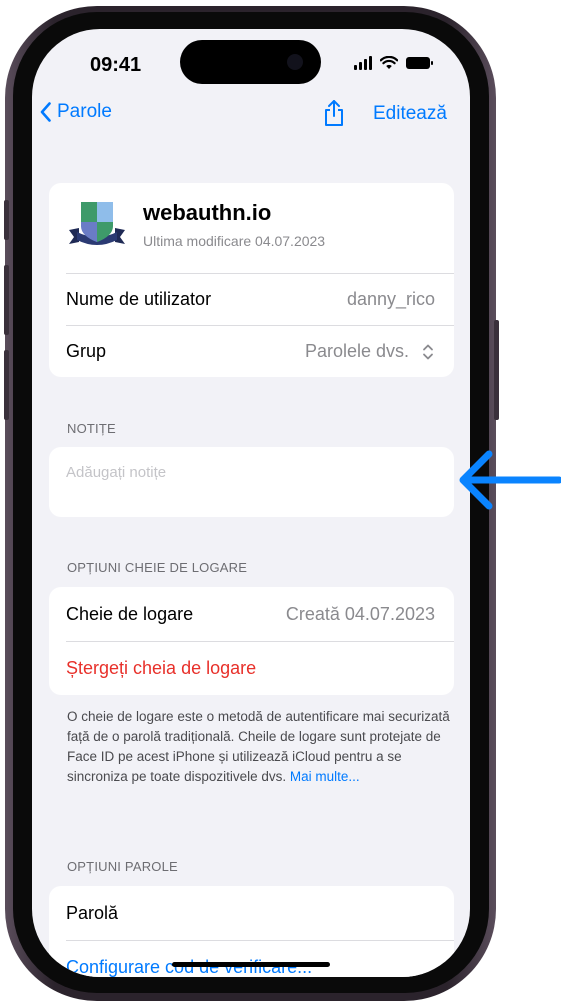 The image size is (561, 1005). Describe the element at coordinates (251, 482) in the screenshot. I see `notes-card: Adăugați notițe` at that location.